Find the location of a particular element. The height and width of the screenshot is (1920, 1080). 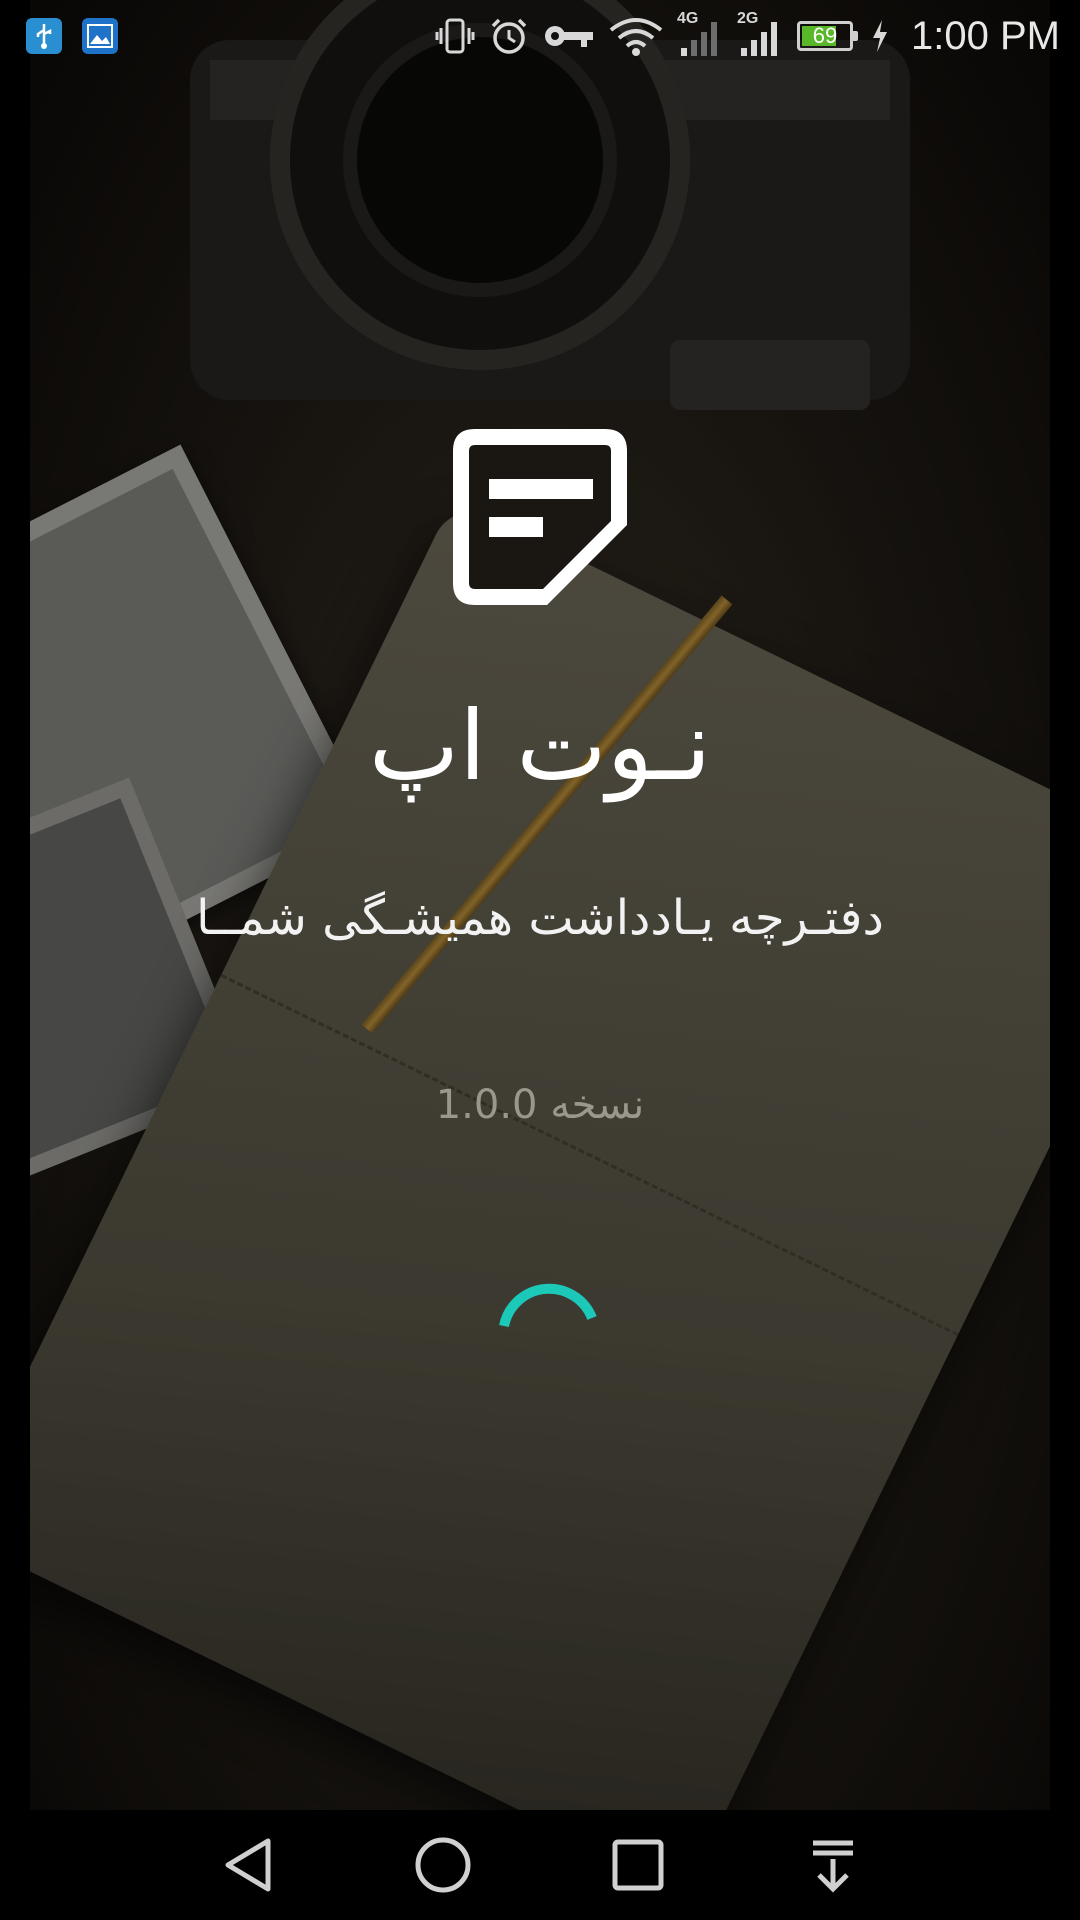

vpn-key-icon is located at coordinates (569, 36).